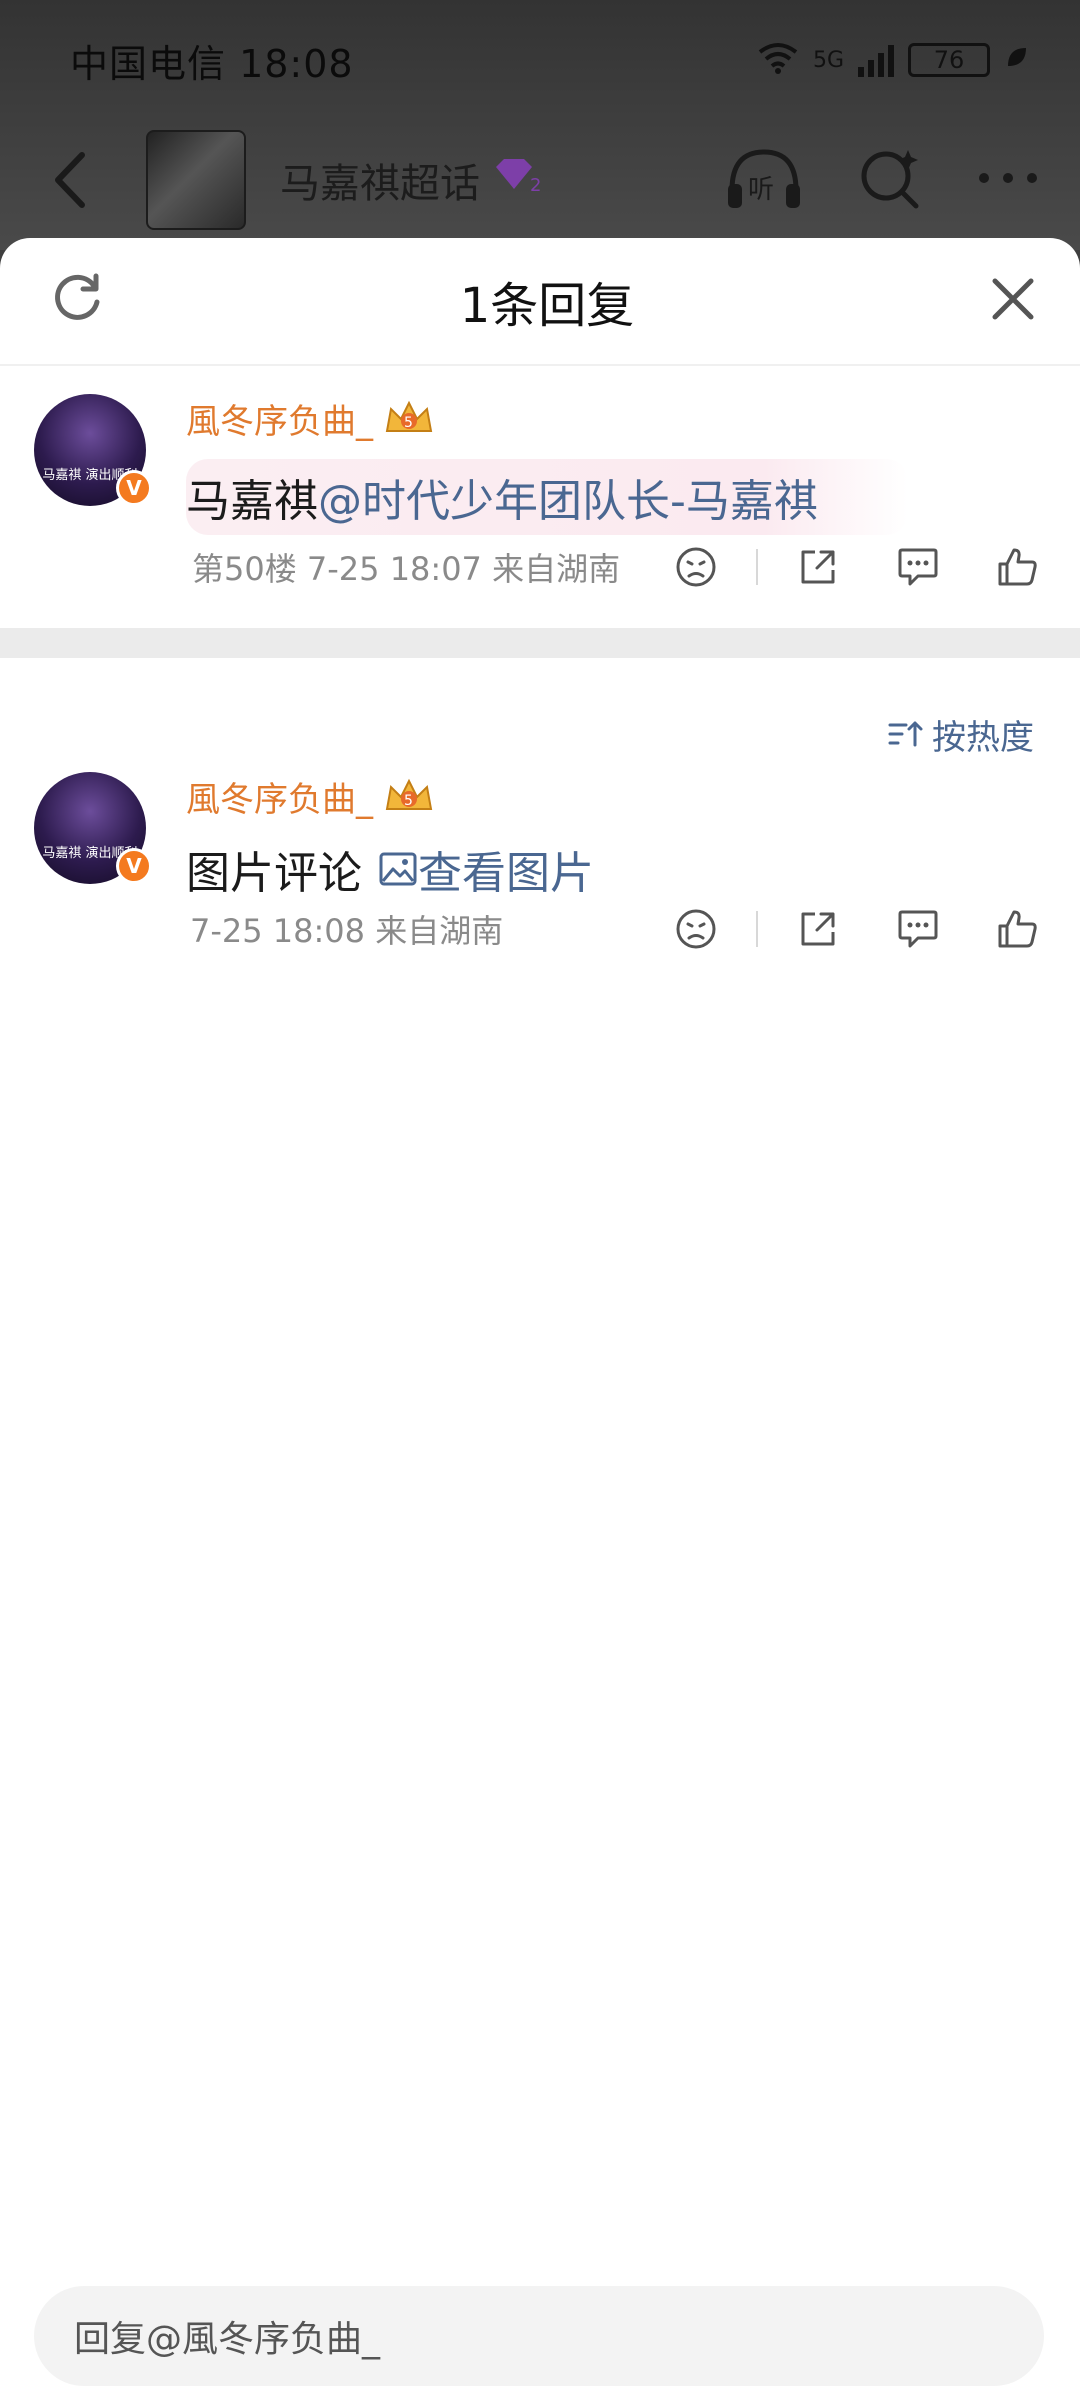 Image resolution: width=1080 pixels, height=2397 pixels. I want to click on topic-navbar: 马嘉祺超话 2 听, so click(540, 180).